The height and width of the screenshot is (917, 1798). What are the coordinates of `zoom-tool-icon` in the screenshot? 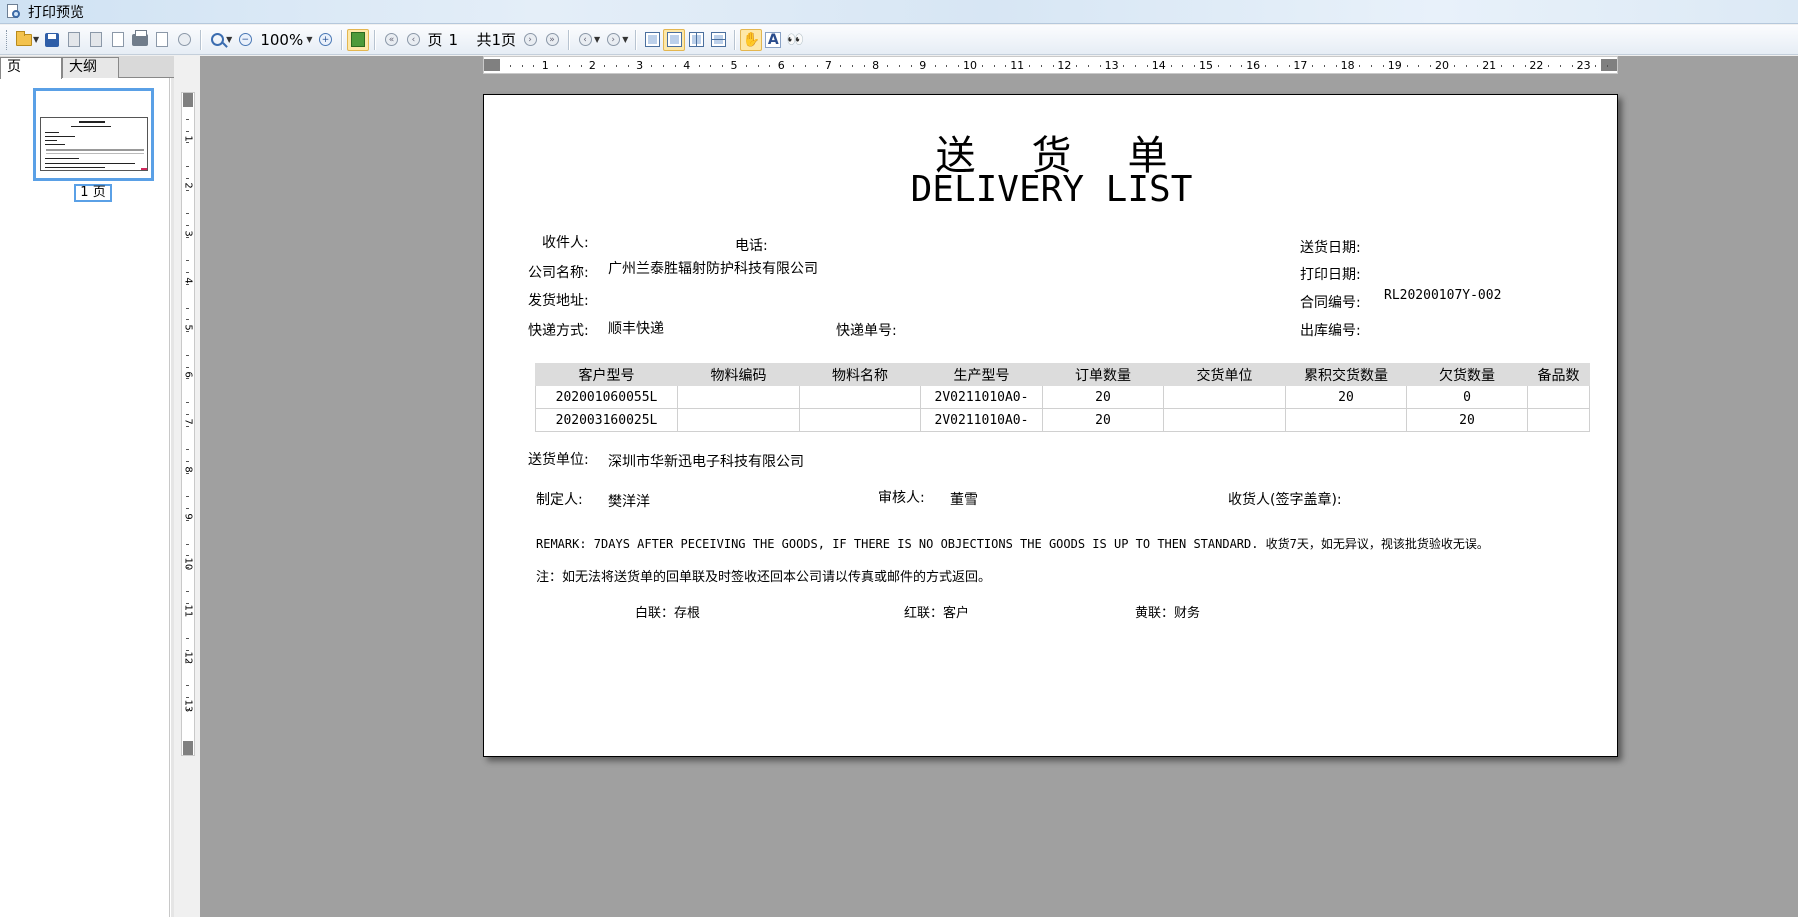 It's located at (217, 40).